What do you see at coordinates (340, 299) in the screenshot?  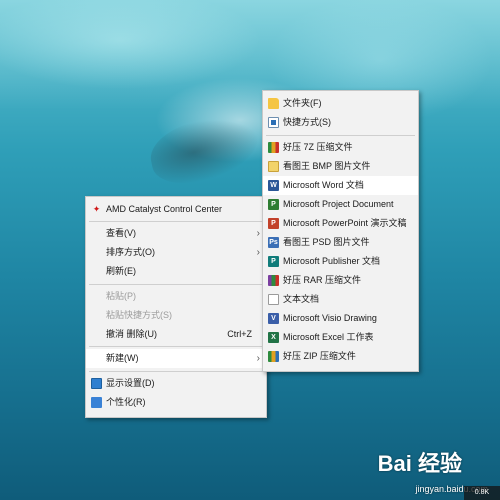 I see `submenu-item-text-document: 文本文档` at bounding box center [340, 299].